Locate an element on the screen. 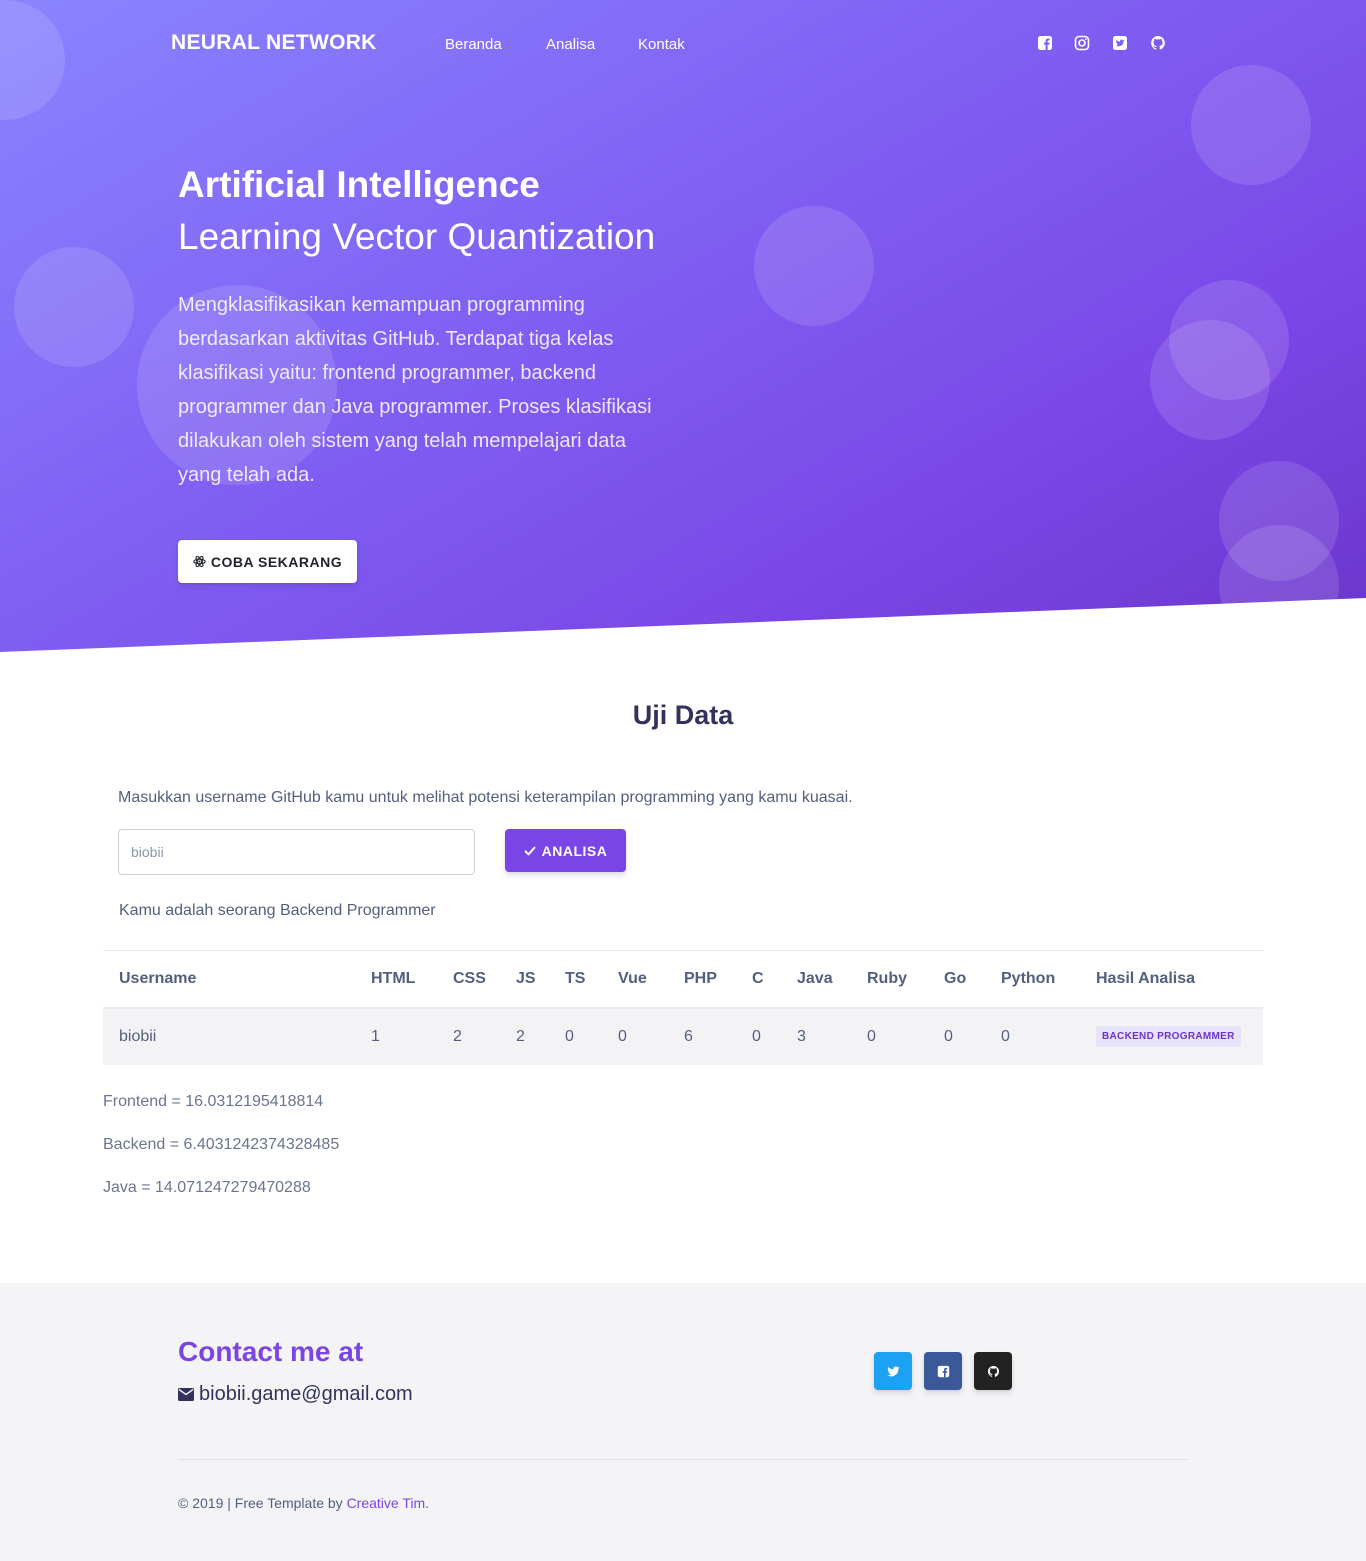 The height and width of the screenshot is (1561, 1366). copyright: © 2019 | Free Template by Creative Tim. is located at coordinates (303, 1503).